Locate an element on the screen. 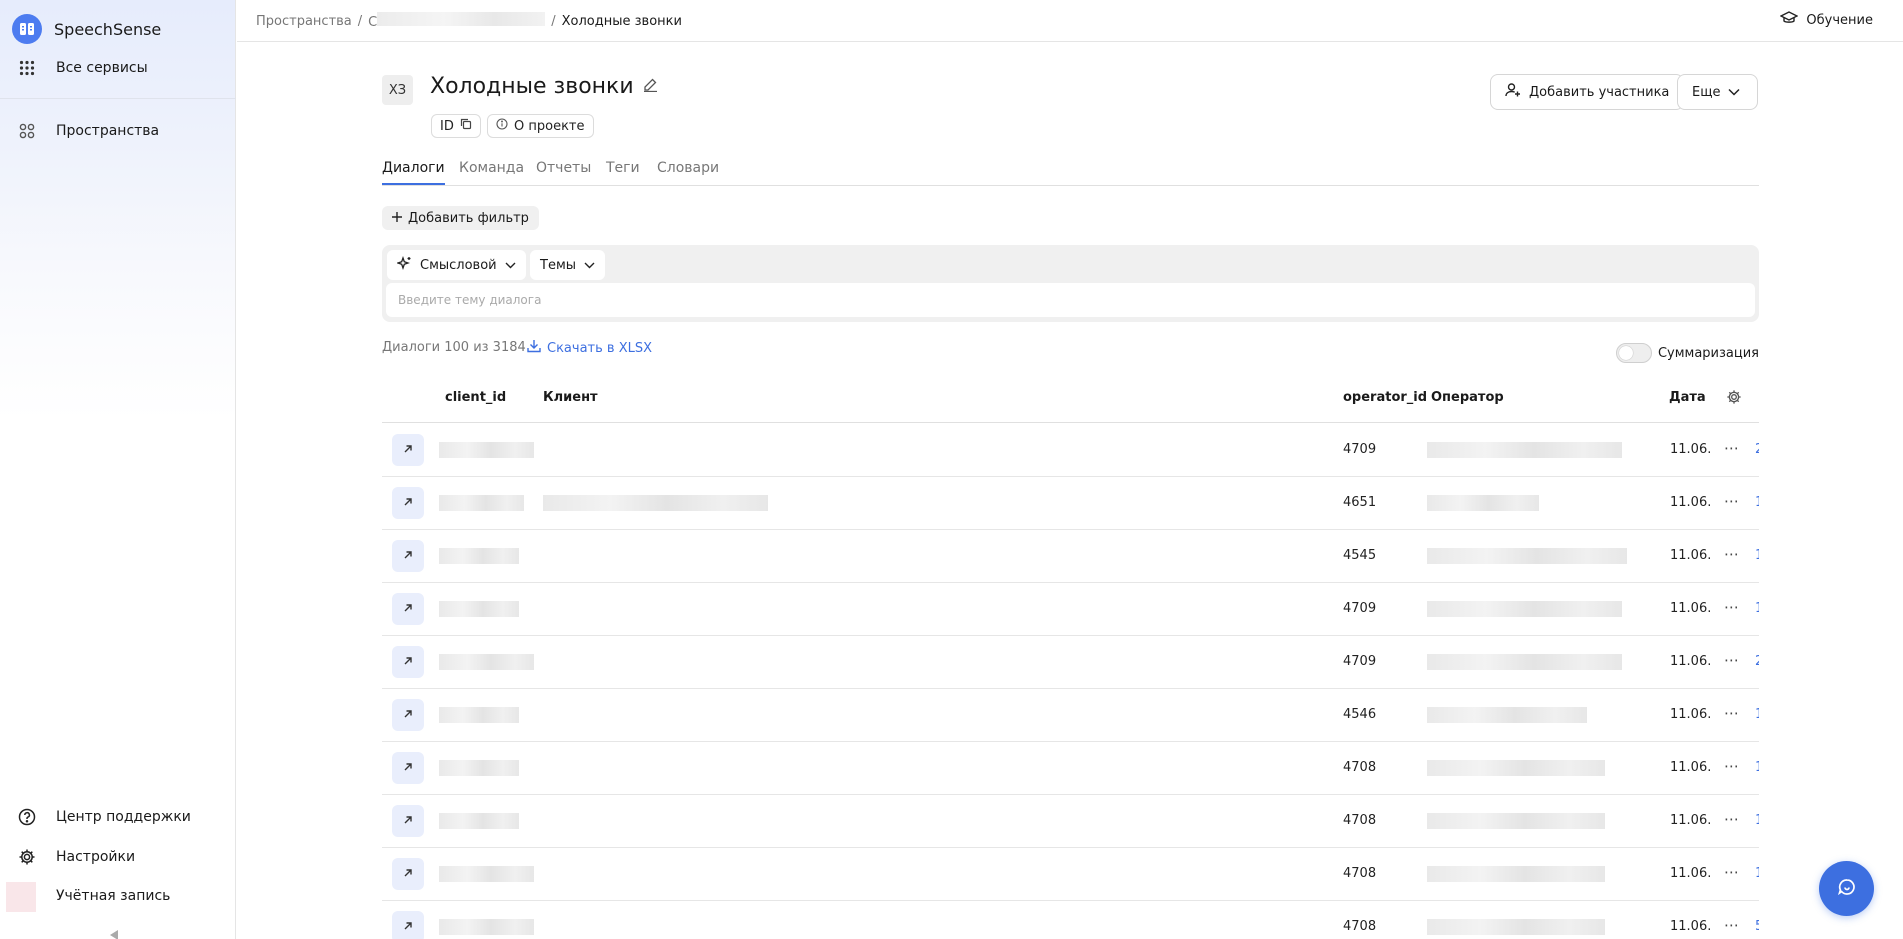 The width and height of the screenshot is (1903, 939). sidebar-item-all-services: Все сервисы is located at coordinates (83, 68).